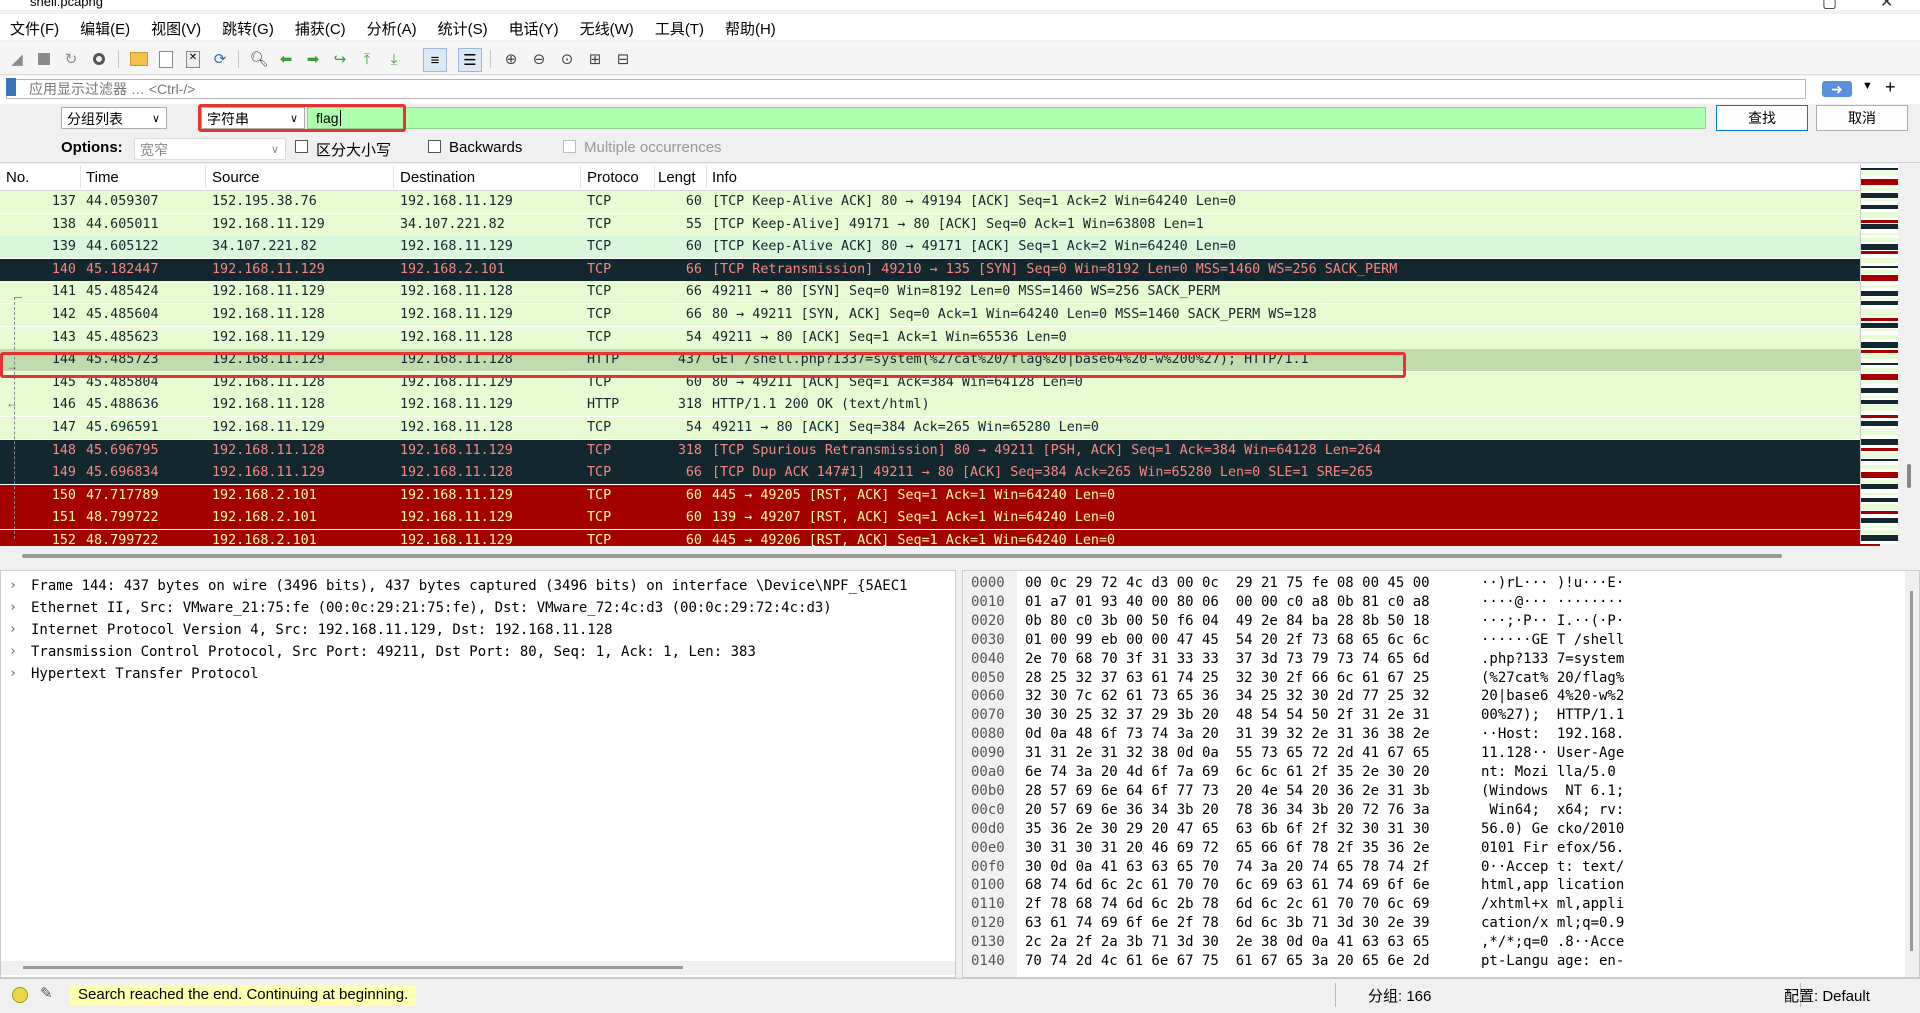 The image size is (1920, 1013). Describe the element at coordinates (1886, 5) in the screenshot. I see `close-icon: ✕` at that location.